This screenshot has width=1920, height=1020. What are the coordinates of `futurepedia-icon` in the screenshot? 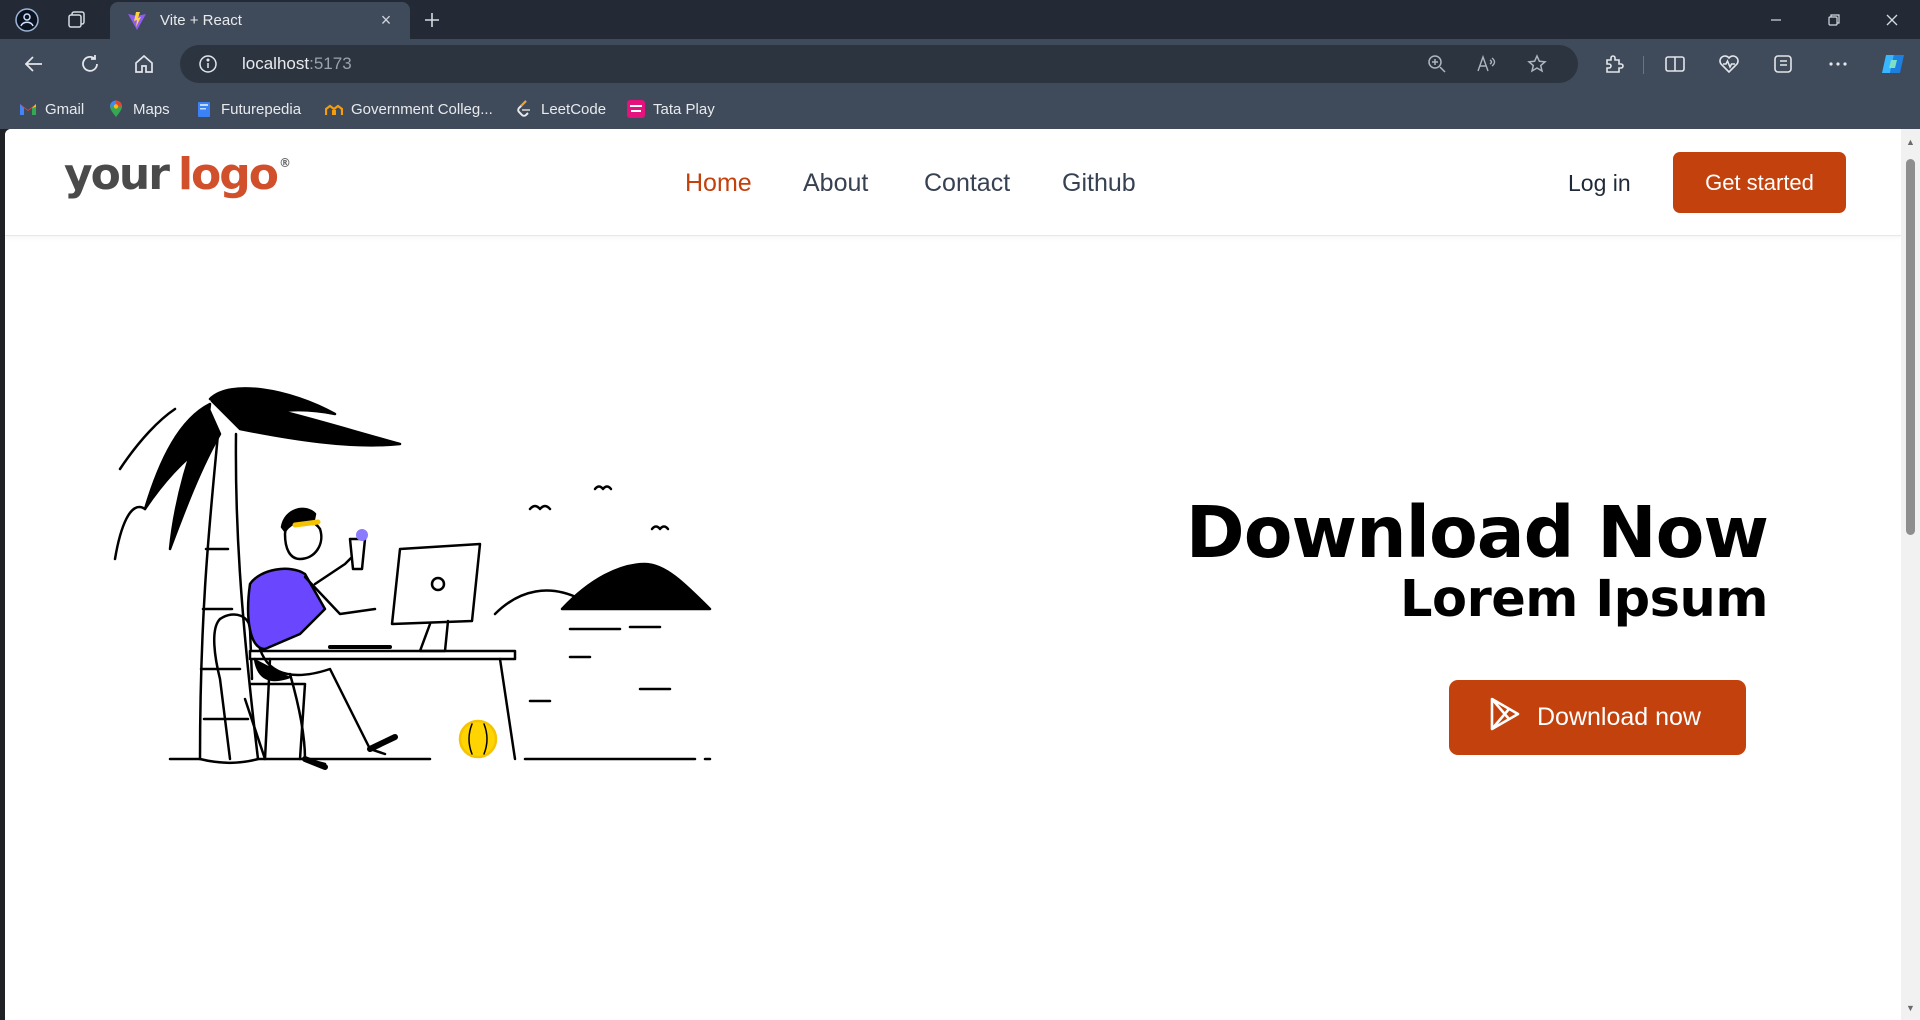 It's located at (204, 109).